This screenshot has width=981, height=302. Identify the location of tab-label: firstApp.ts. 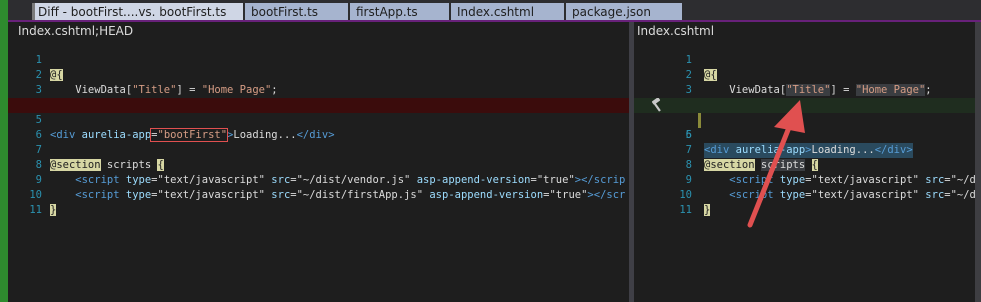
(387, 12).